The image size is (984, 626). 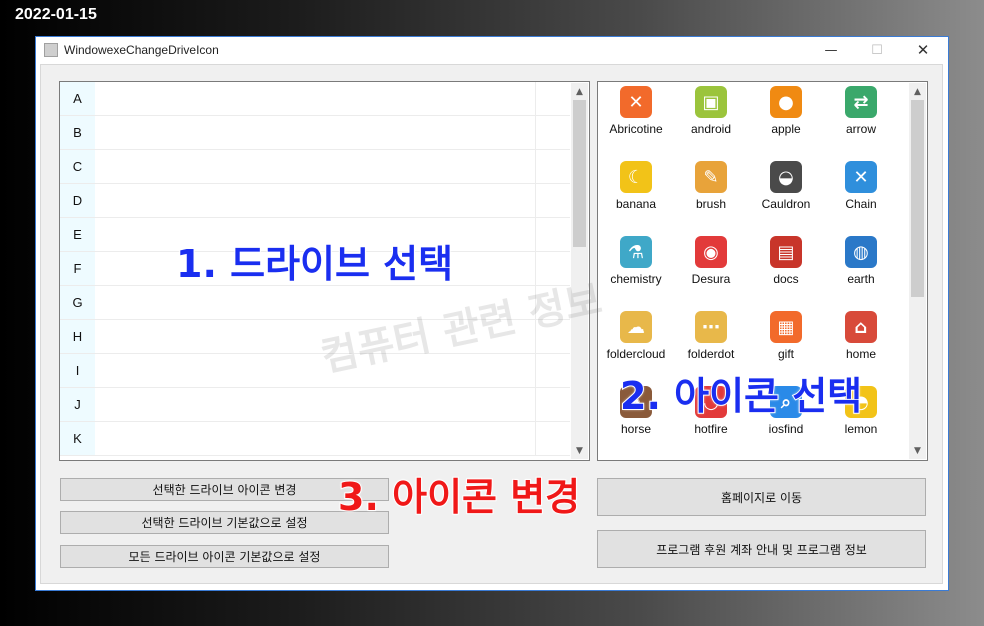 I want to click on step2-annotation: 2. 아이콘 선택, so click(x=741, y=396).